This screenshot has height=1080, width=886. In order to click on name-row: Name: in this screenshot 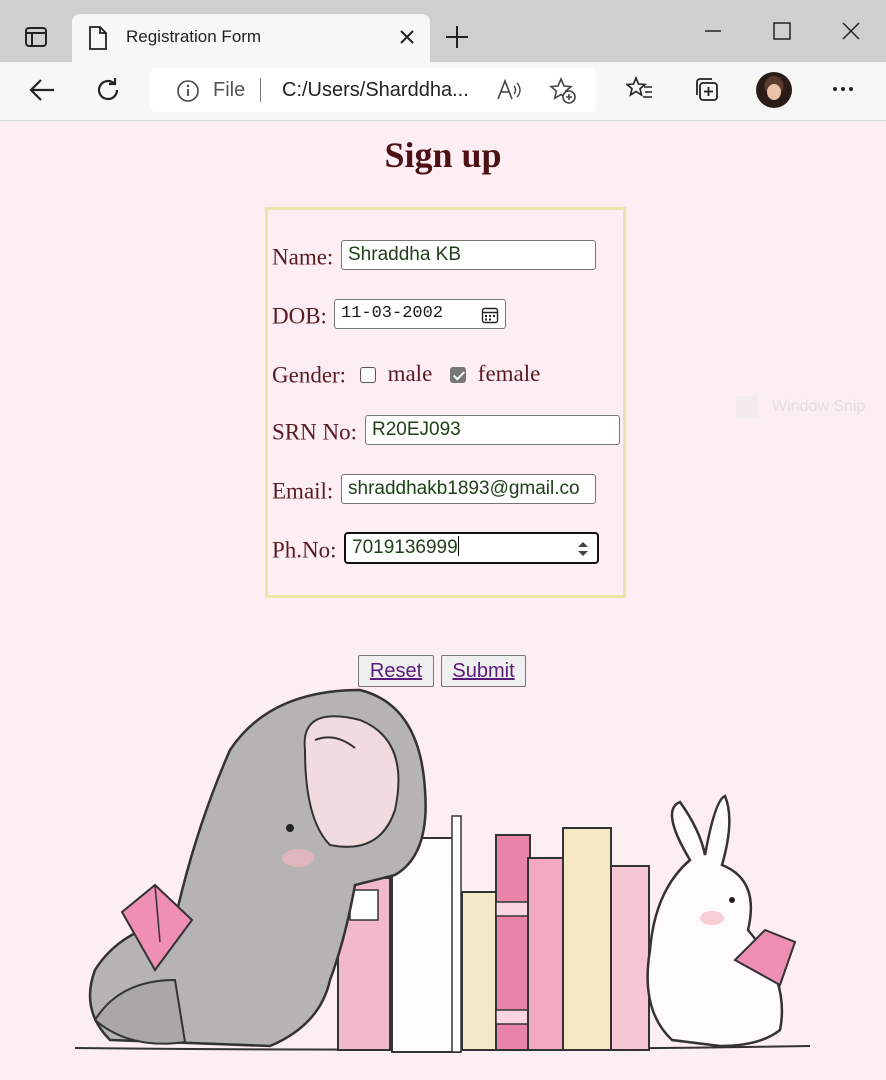, I will do `click(302, 257)`.